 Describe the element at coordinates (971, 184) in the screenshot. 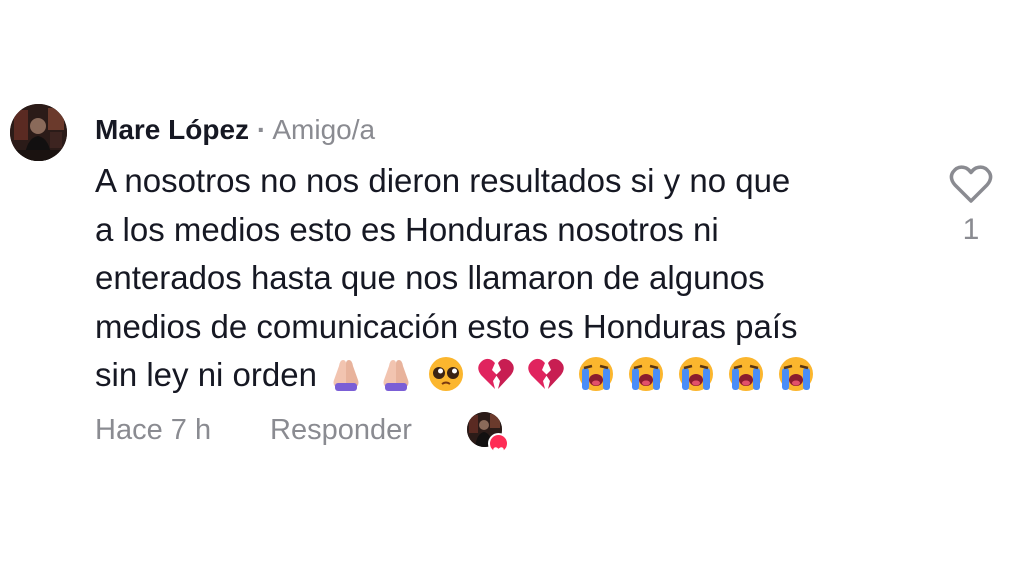

I see `heart-outline-icon` at that location.